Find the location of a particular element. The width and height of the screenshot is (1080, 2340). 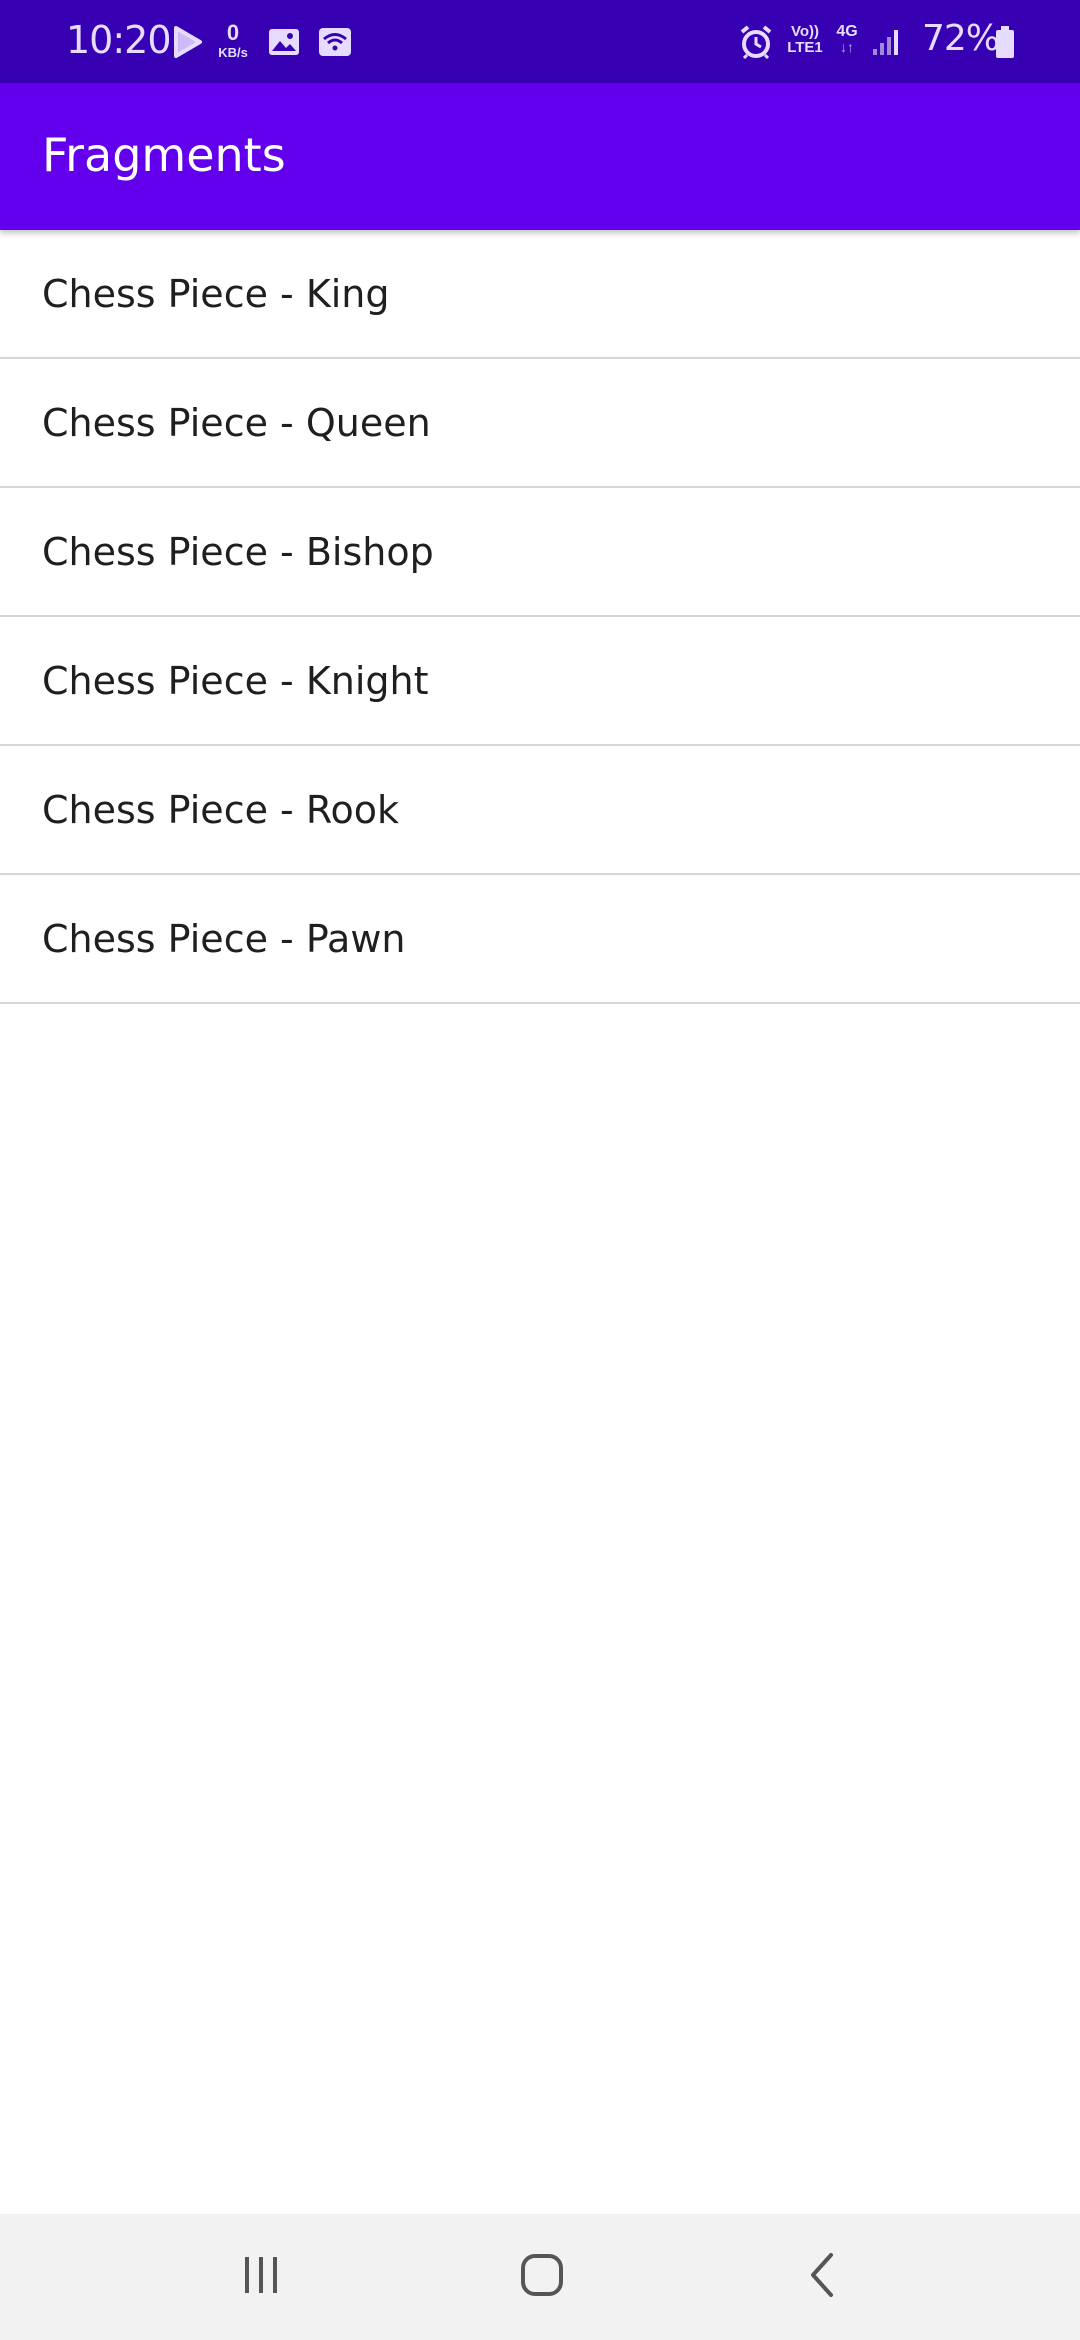

status-time: 10:20 is located at coordinates (119, 40).